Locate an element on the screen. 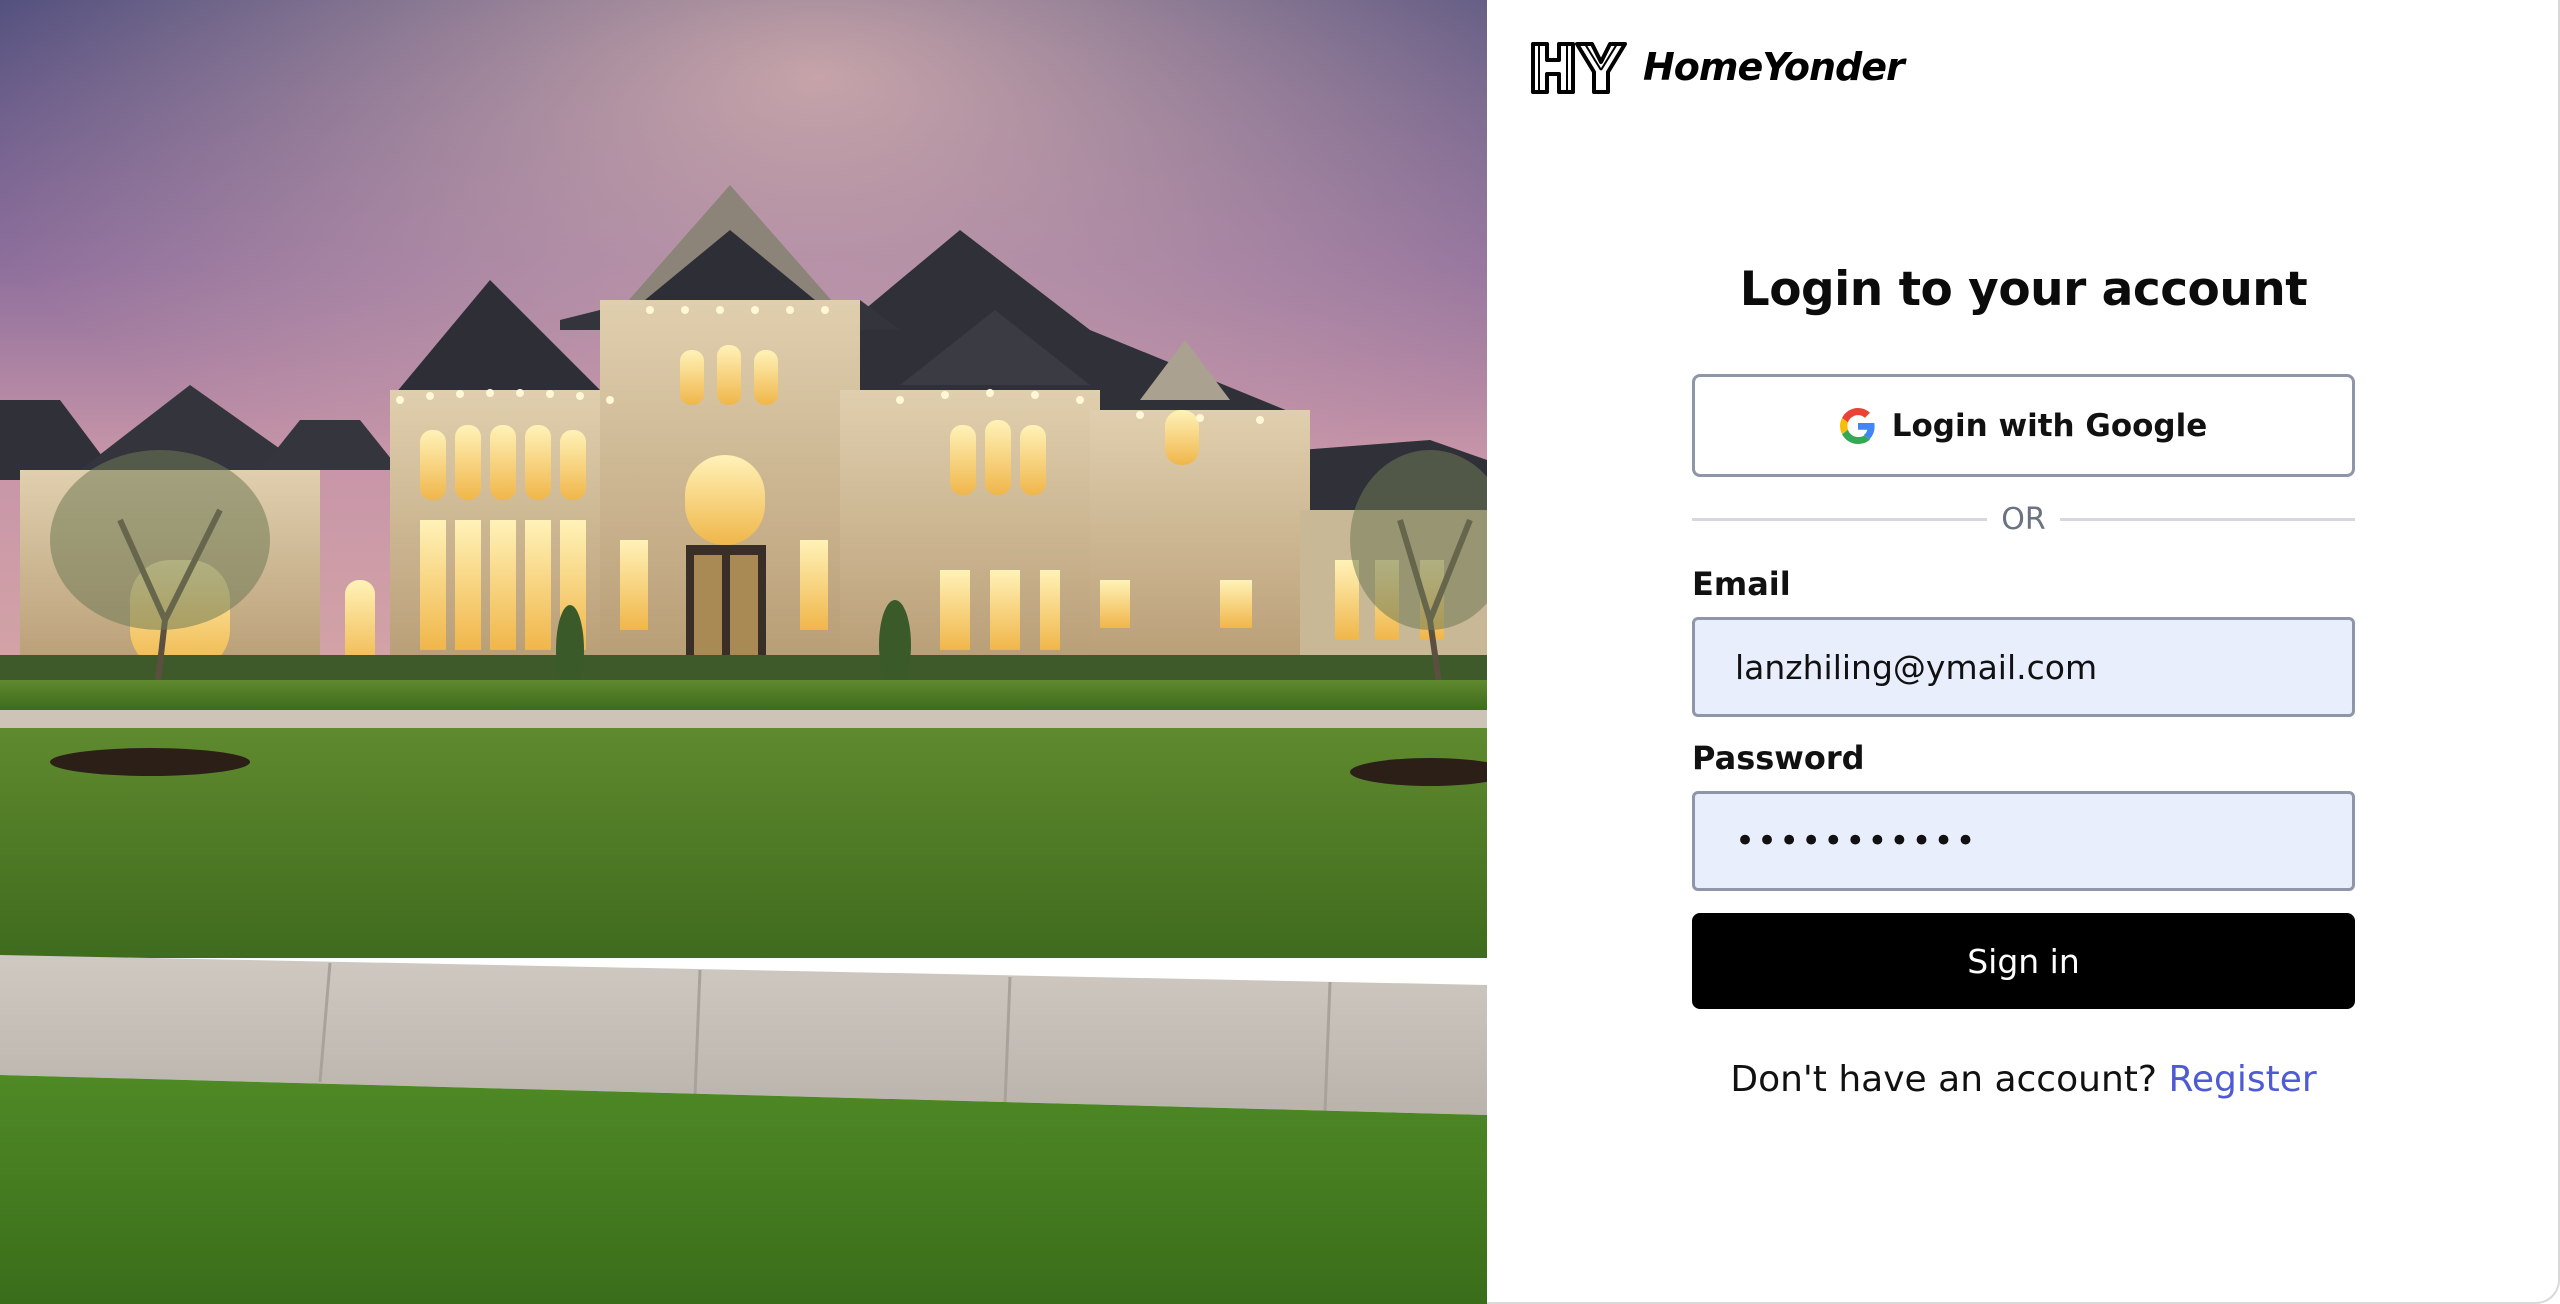 The image size is (2560, 1304). or-divider: OR is located at coordinates (2023, 519).